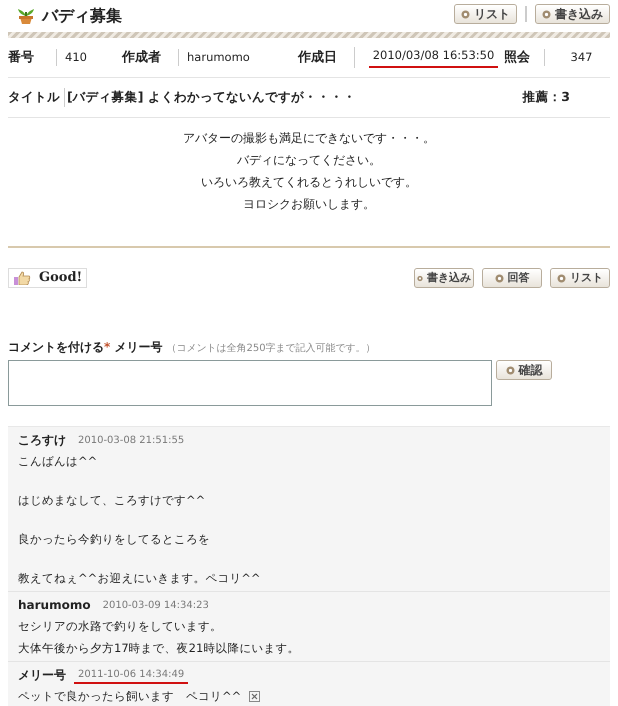  Describe the element at coordinates (309, 182) in the screenshot. I see `post-text: いろいろ教えてくれるとうれしいです。` at that location.